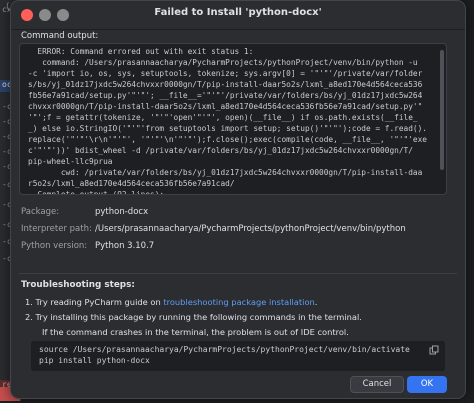 The image size is (474, 403). I want to click on step-1-prefix: 1. Try reading PyCharm guide on, so click(94, 302).